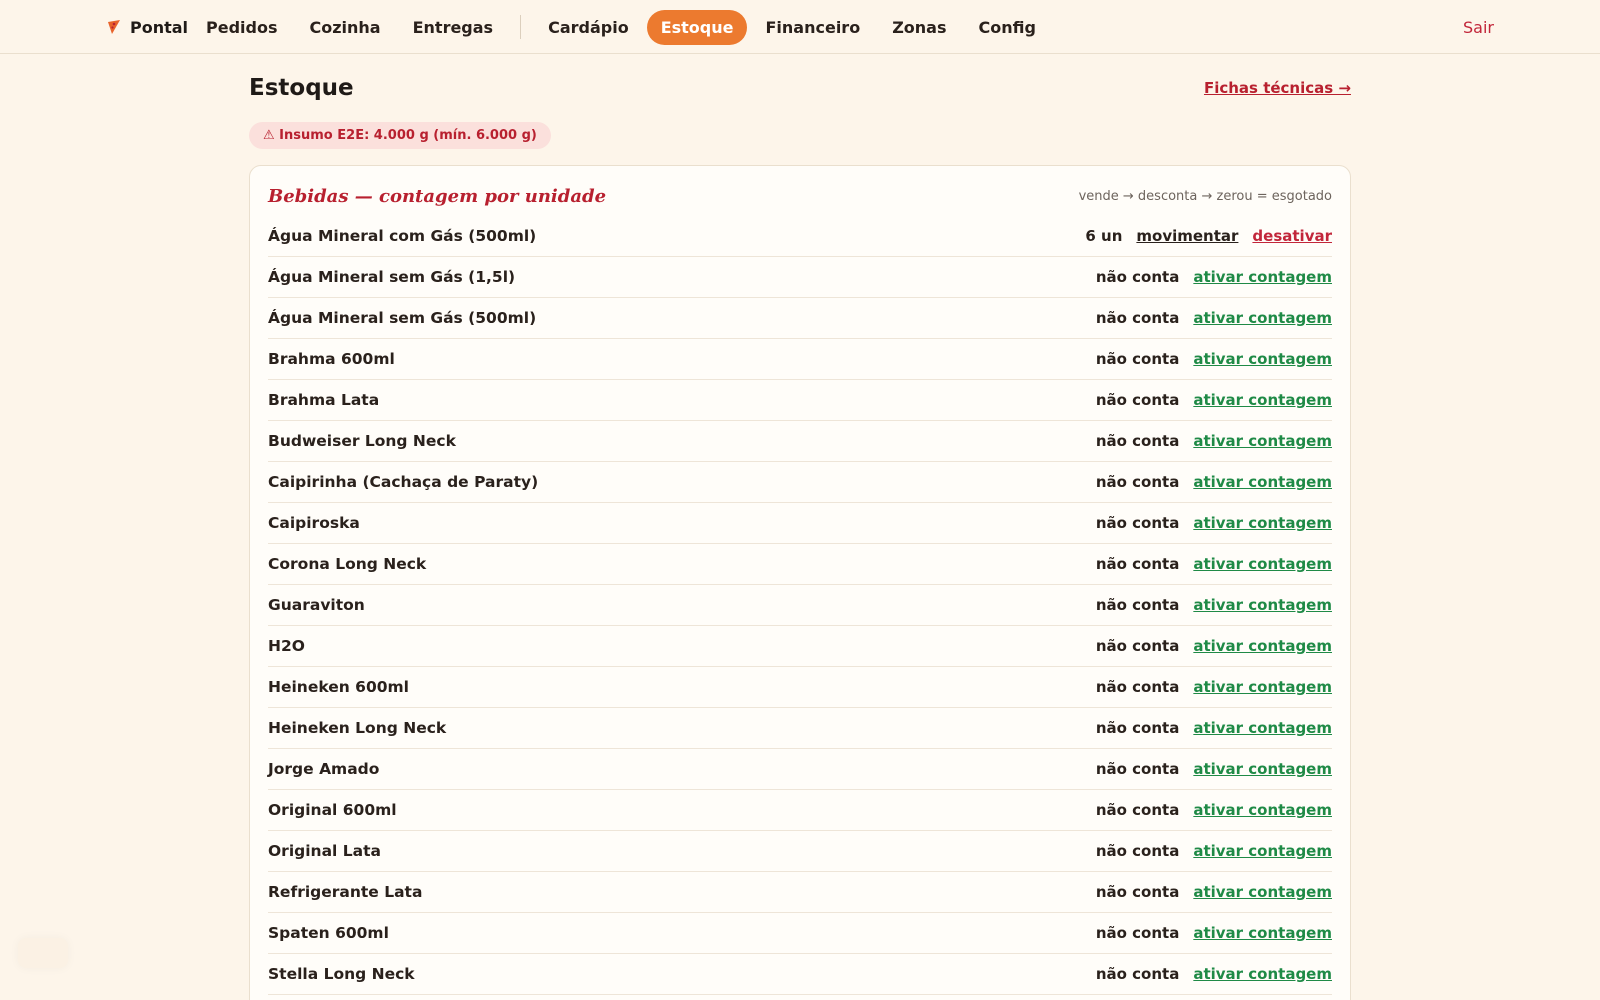 Image resolution: width=1600 pixels, height=1000 pixels. What do you see at coordinates (403, 482) in the screenshot?
I see `item-name: Caipirinha (Cachaça de Paraty)` at bounding box center [403, 482].